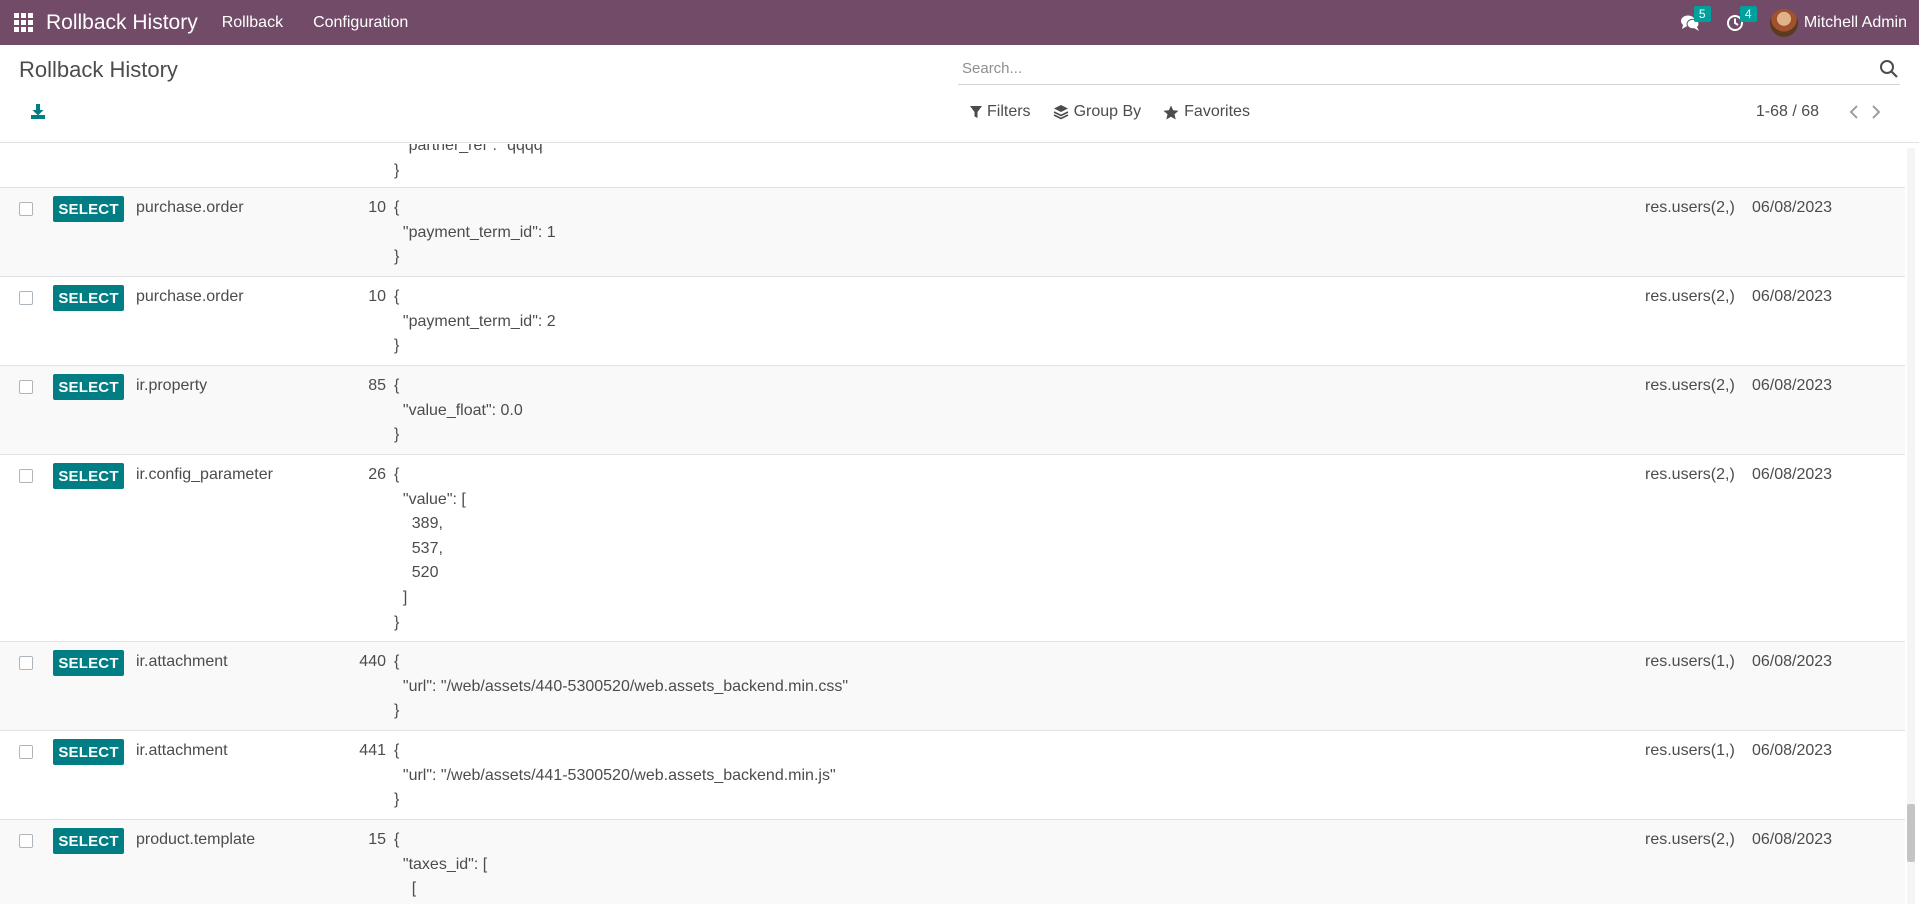  Describe the element at coordinates (976, 112) in the screenshot. I see `filter-icon` at that location.